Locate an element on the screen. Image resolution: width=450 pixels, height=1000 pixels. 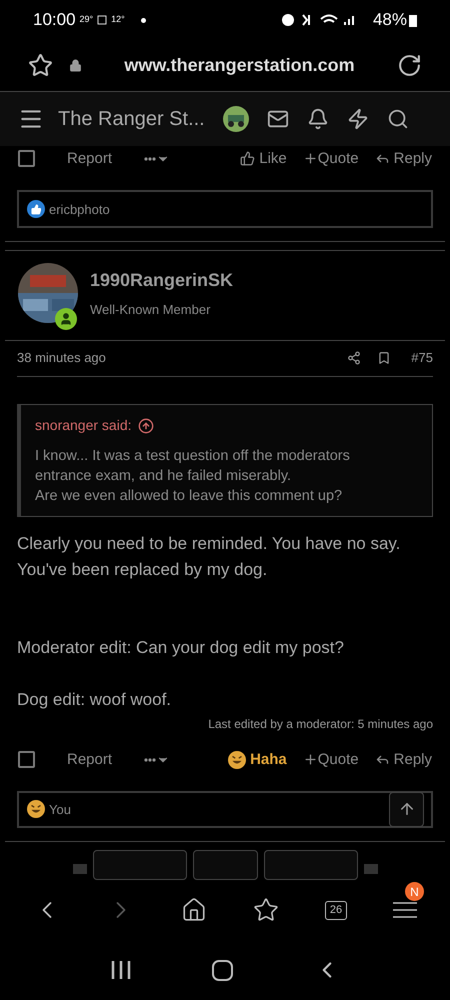
online-status-icon is located at coordinates (66, 319).